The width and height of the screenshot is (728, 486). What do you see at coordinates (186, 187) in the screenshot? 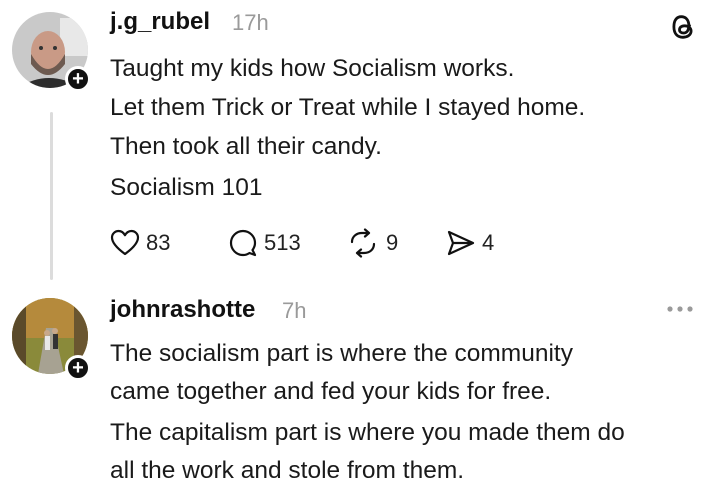
I see `post-text-line: Socialism 101` at bounding box center [186, 187].